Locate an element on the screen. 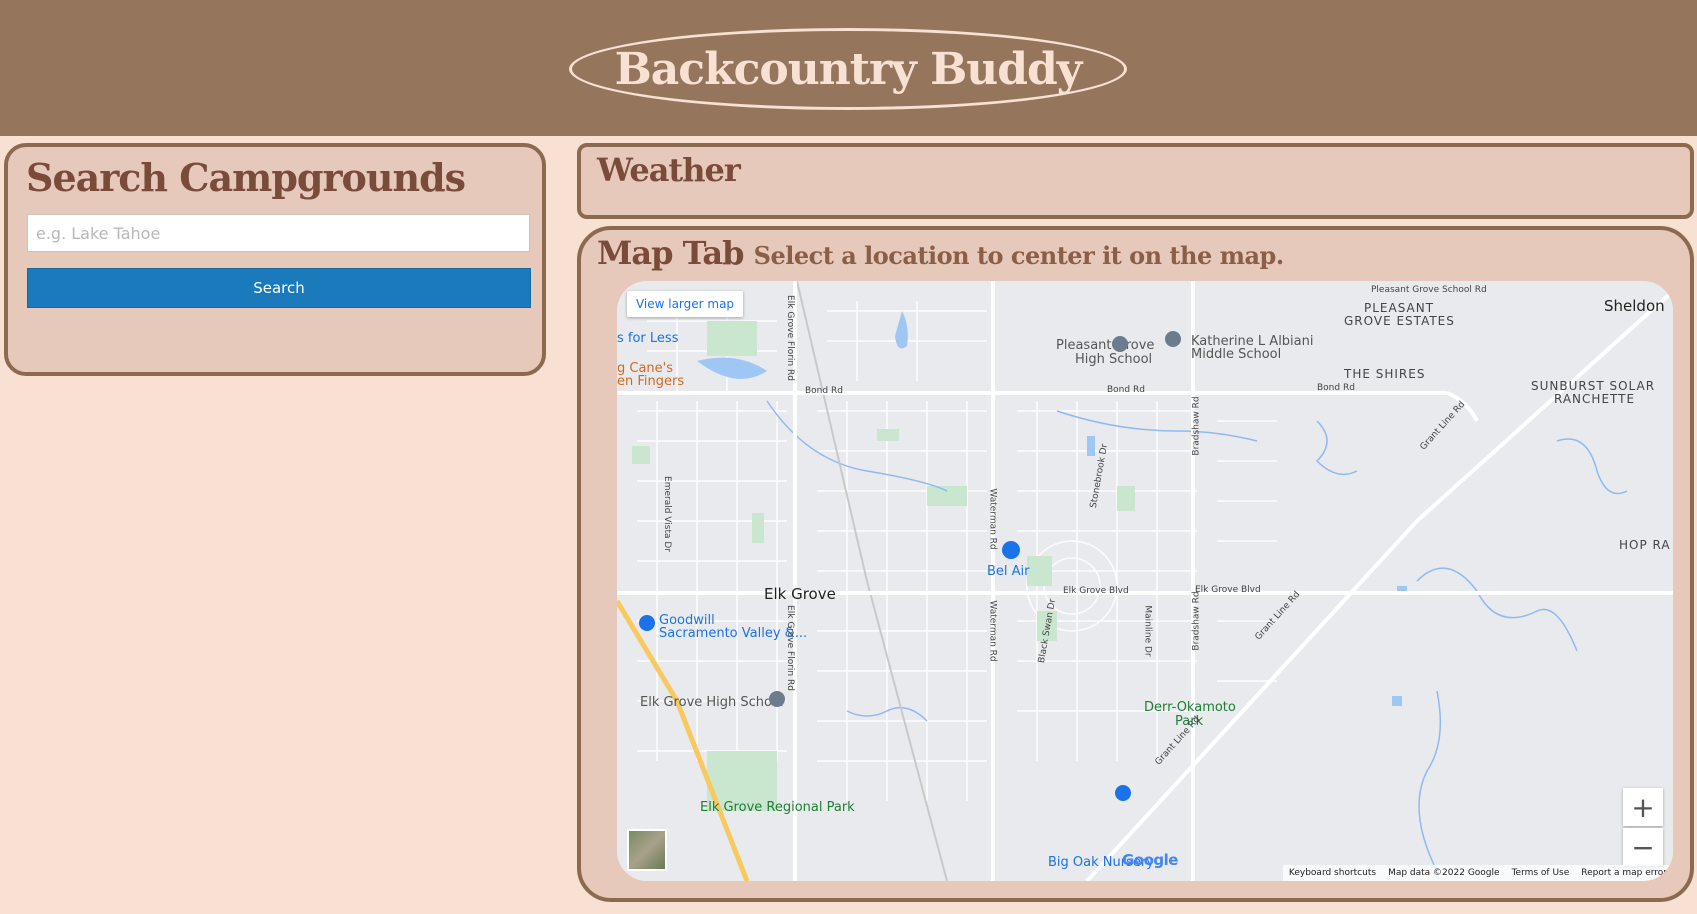  google-logo: Google is located at coordinates (1150, 860).